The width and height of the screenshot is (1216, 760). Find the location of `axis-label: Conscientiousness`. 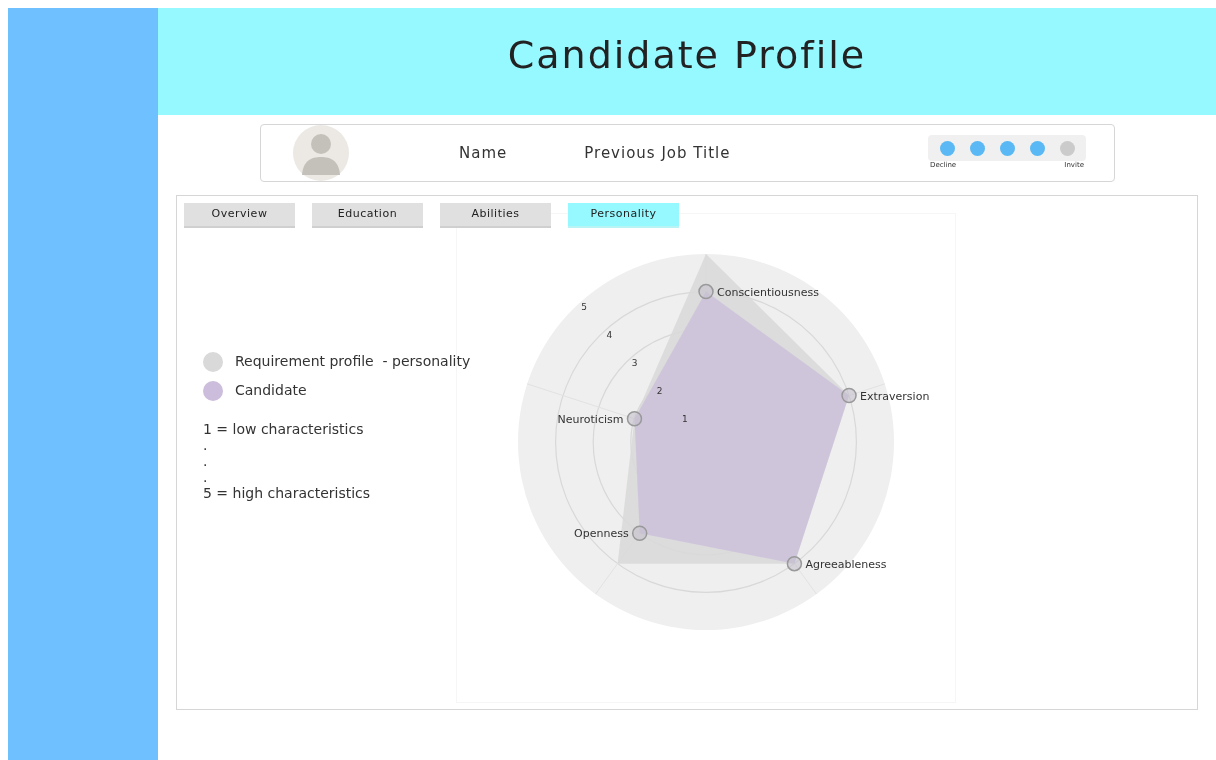

axis-label: Conscientiousness is located at coordinates (768, 292).